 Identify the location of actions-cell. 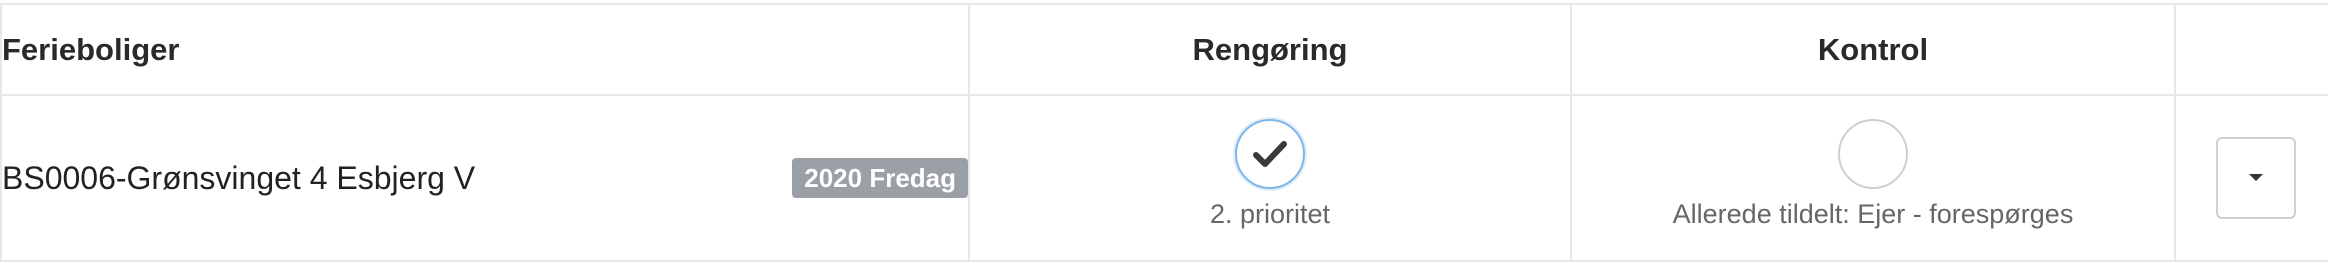
(2251, 178).